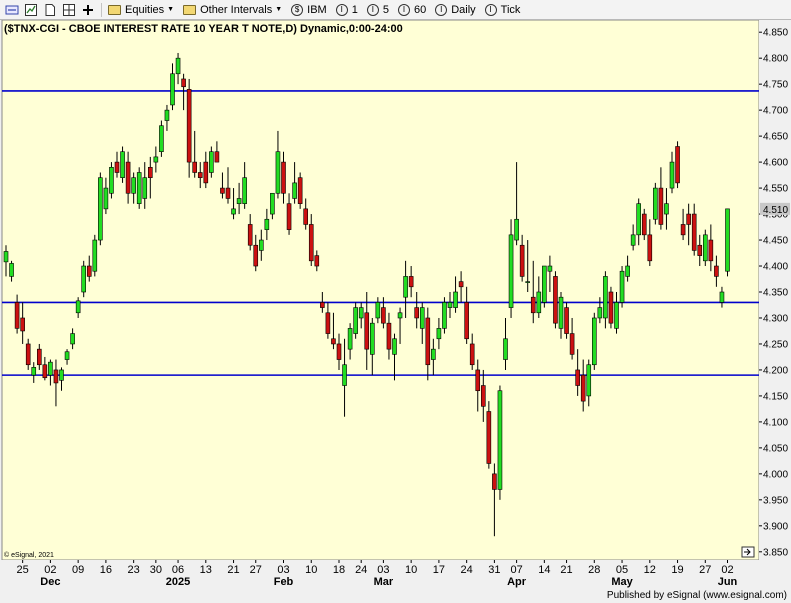  What do you see at coordinates (728, 582) in the screenshot?
I see `x-month-label: Jun` at bounding box center [728, 582].